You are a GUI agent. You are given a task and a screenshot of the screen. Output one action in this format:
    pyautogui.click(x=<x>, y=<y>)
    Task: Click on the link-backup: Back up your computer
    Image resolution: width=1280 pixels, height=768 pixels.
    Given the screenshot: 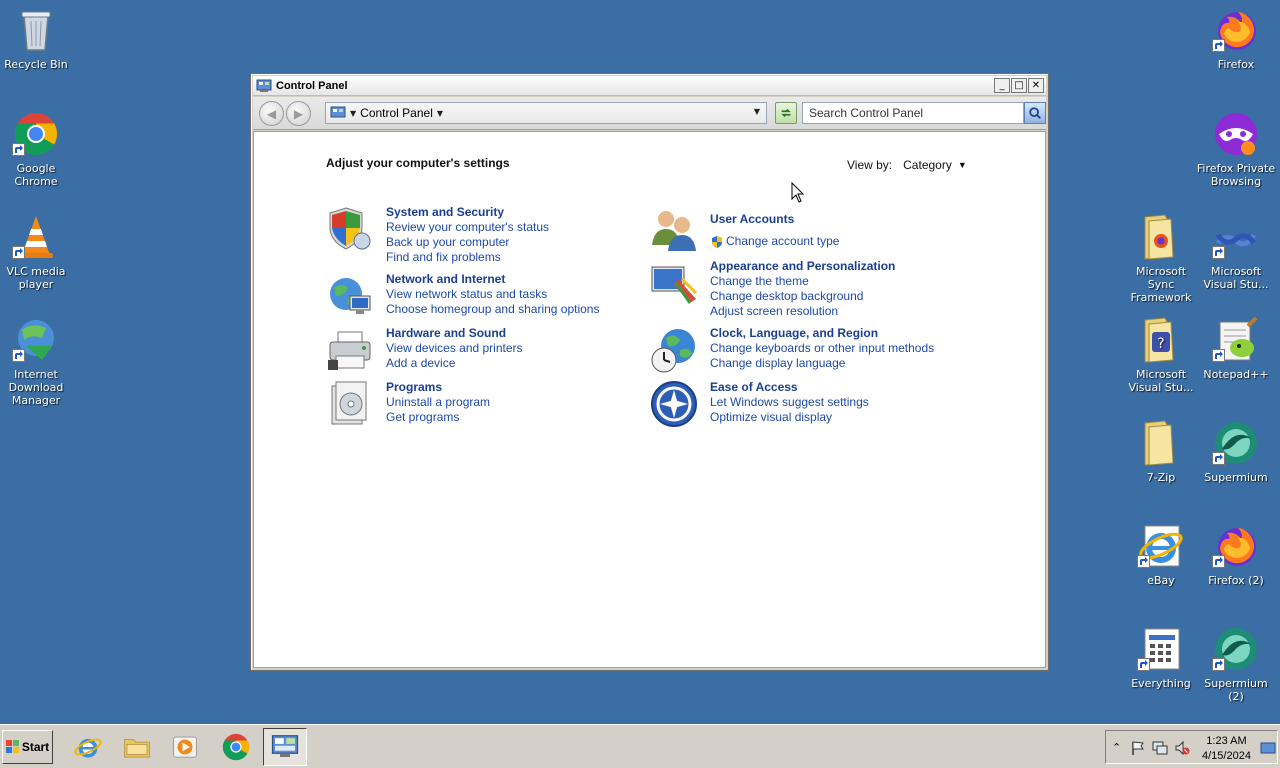 What is the action you would take?
    pyautogui.click(x=467, y=242)
    